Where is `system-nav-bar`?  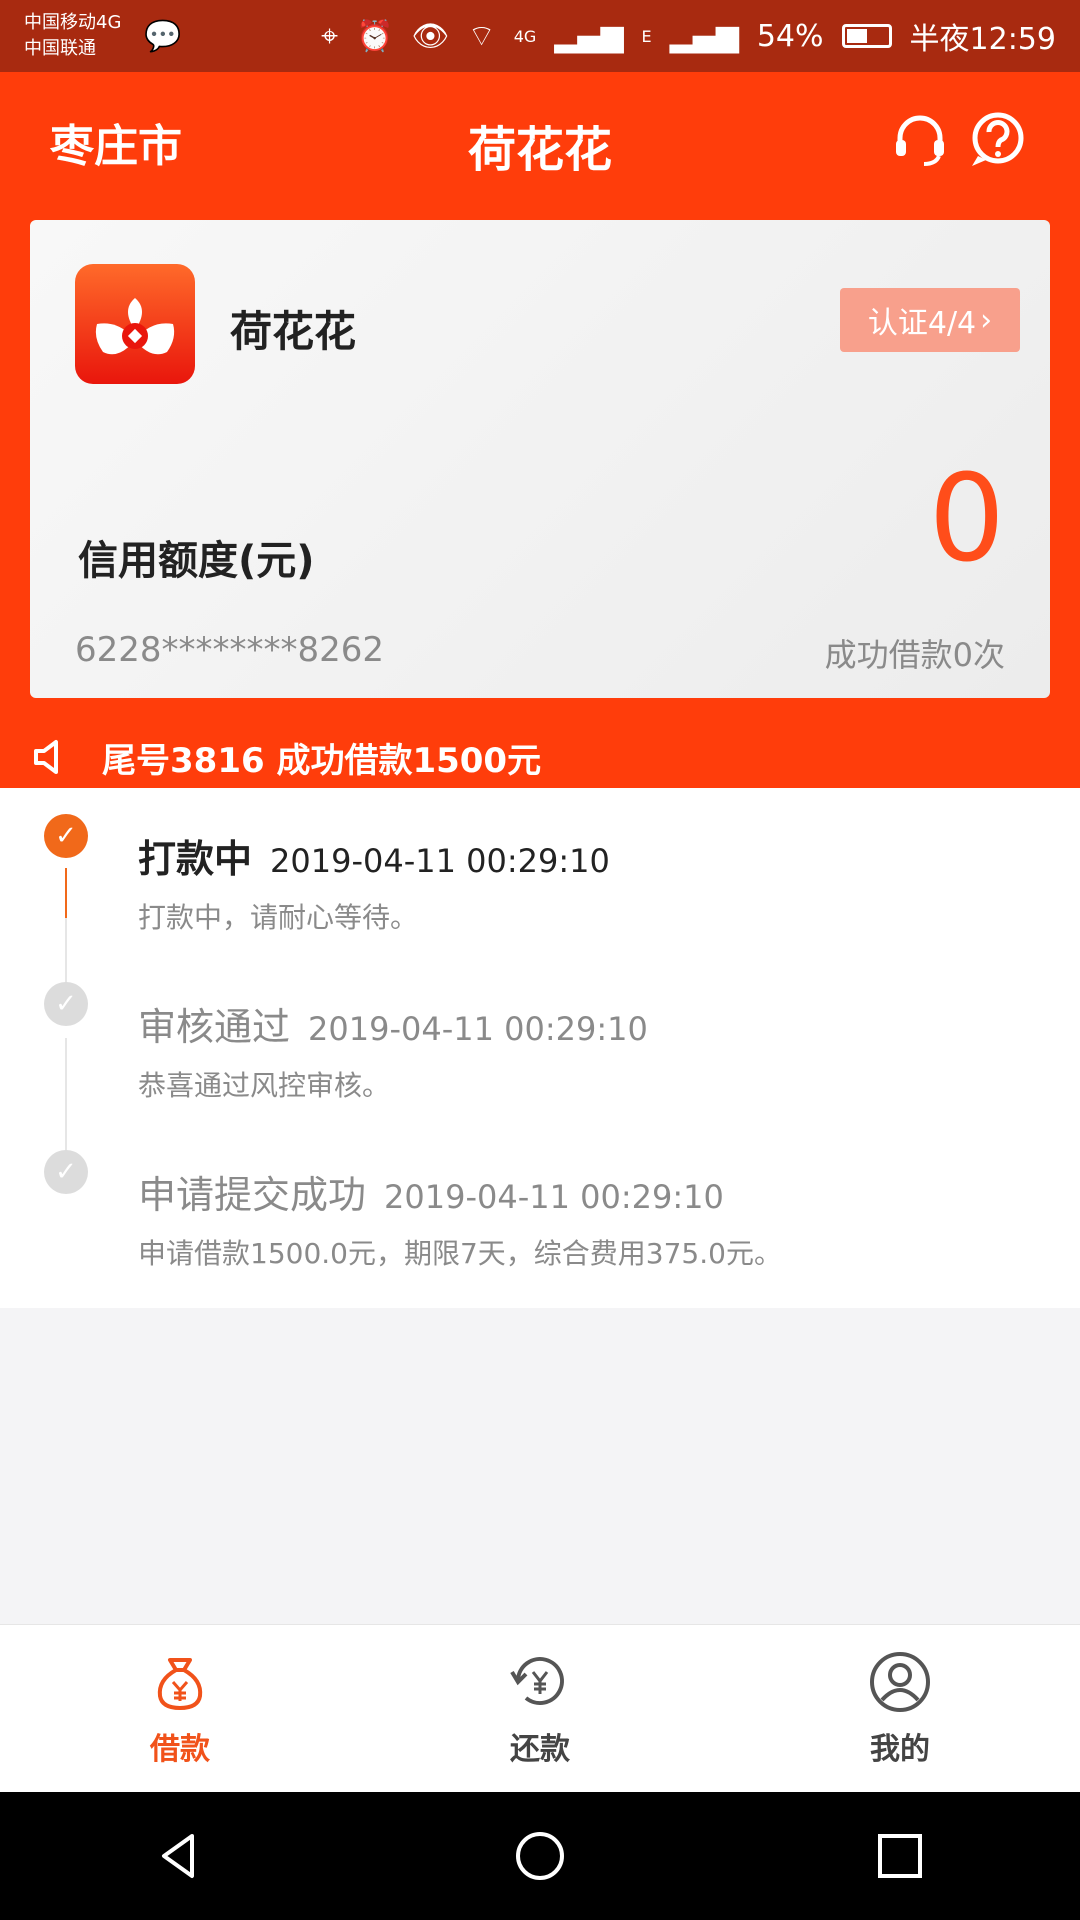
system-nav-bar is located at coordinates (540, 1856).